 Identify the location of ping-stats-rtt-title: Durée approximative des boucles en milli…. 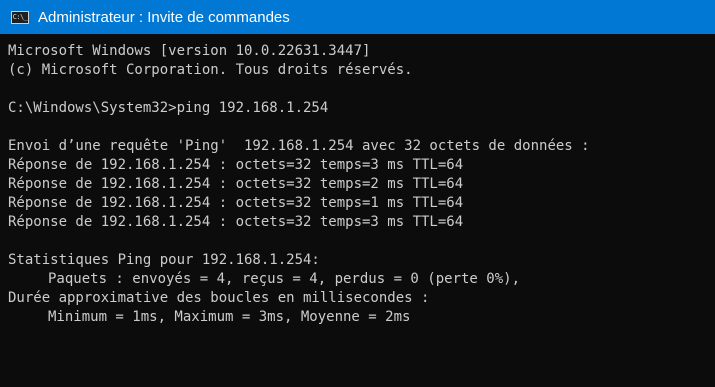
(219, 298).